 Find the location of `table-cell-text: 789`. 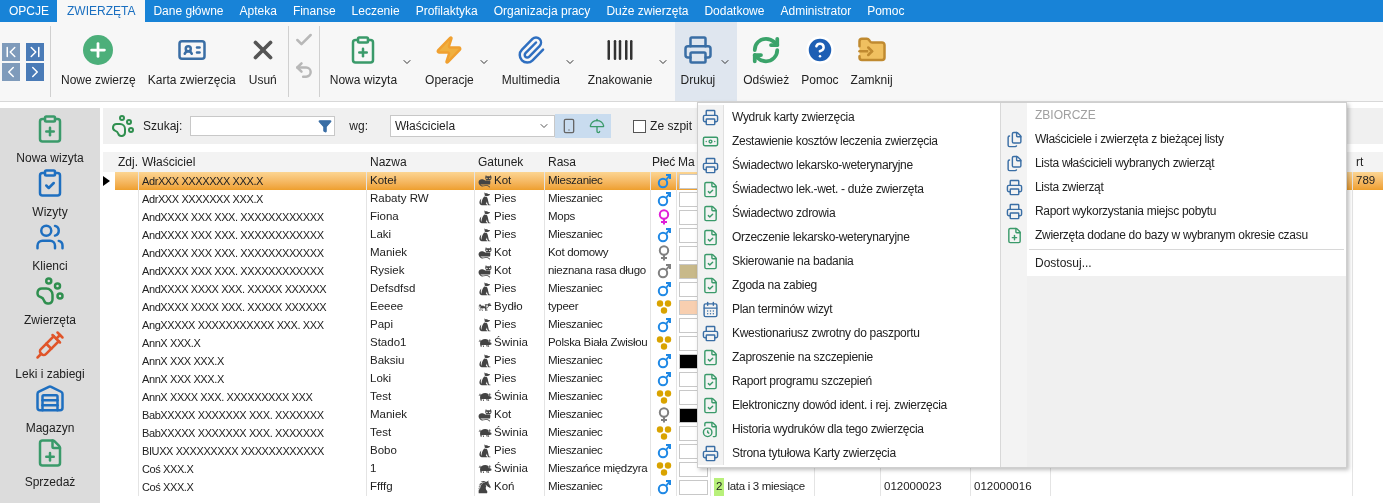

table-cell-text: 789 is located at coordinates (1366, 181).